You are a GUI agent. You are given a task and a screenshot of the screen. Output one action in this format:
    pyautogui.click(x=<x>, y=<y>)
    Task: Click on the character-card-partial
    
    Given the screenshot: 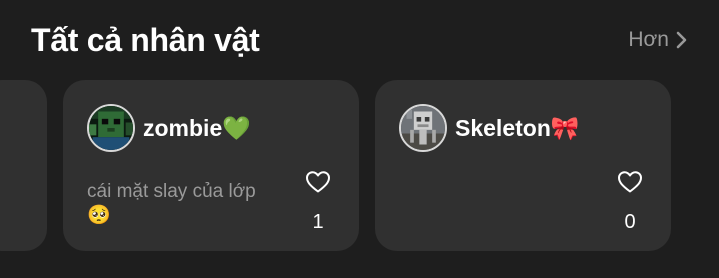 What is the action you would take?
    pyautogui.click(x=23, y=165)
    